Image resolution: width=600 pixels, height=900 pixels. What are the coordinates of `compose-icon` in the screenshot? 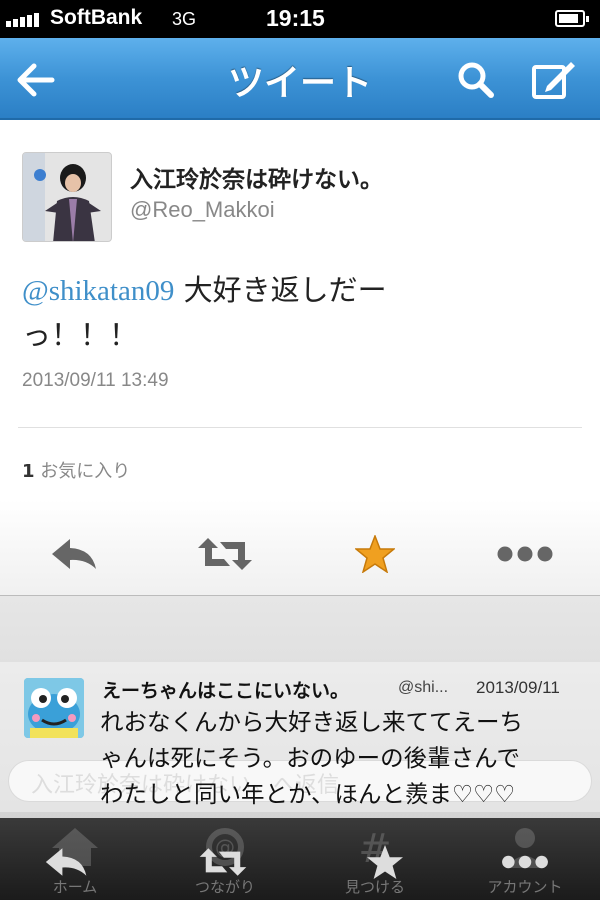 It's located at (553, 80).